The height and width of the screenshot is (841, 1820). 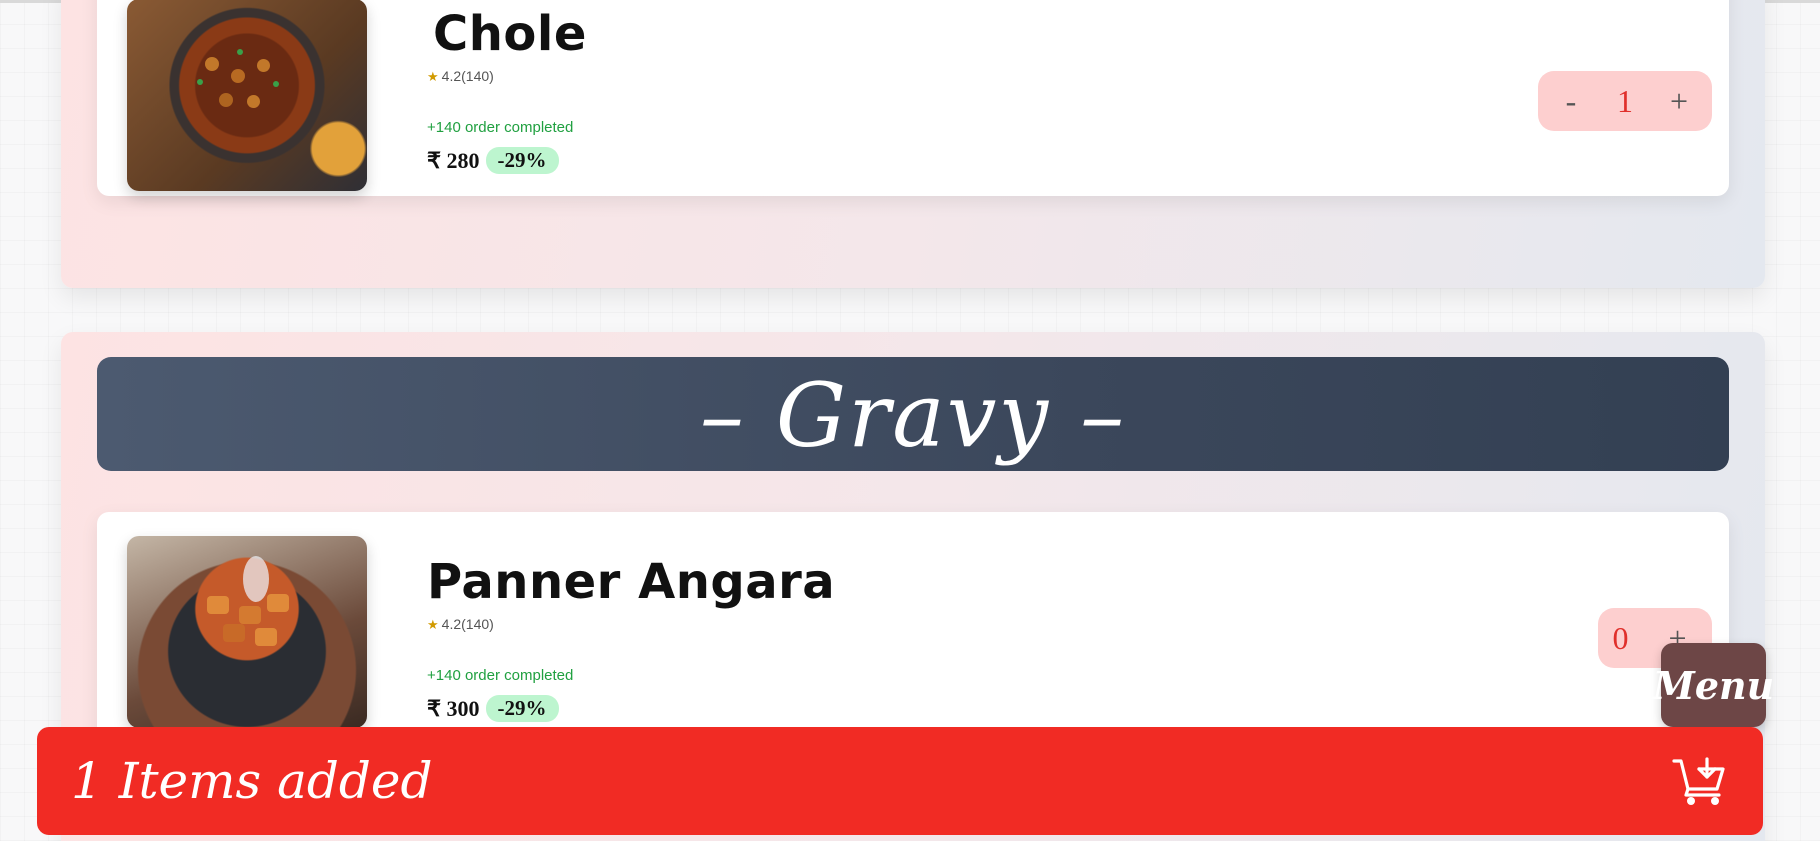 What do you see at coordinates (453, 160) in the screenshot?
I see `item-price: ₹ 280` at bounding box center [453, 160].